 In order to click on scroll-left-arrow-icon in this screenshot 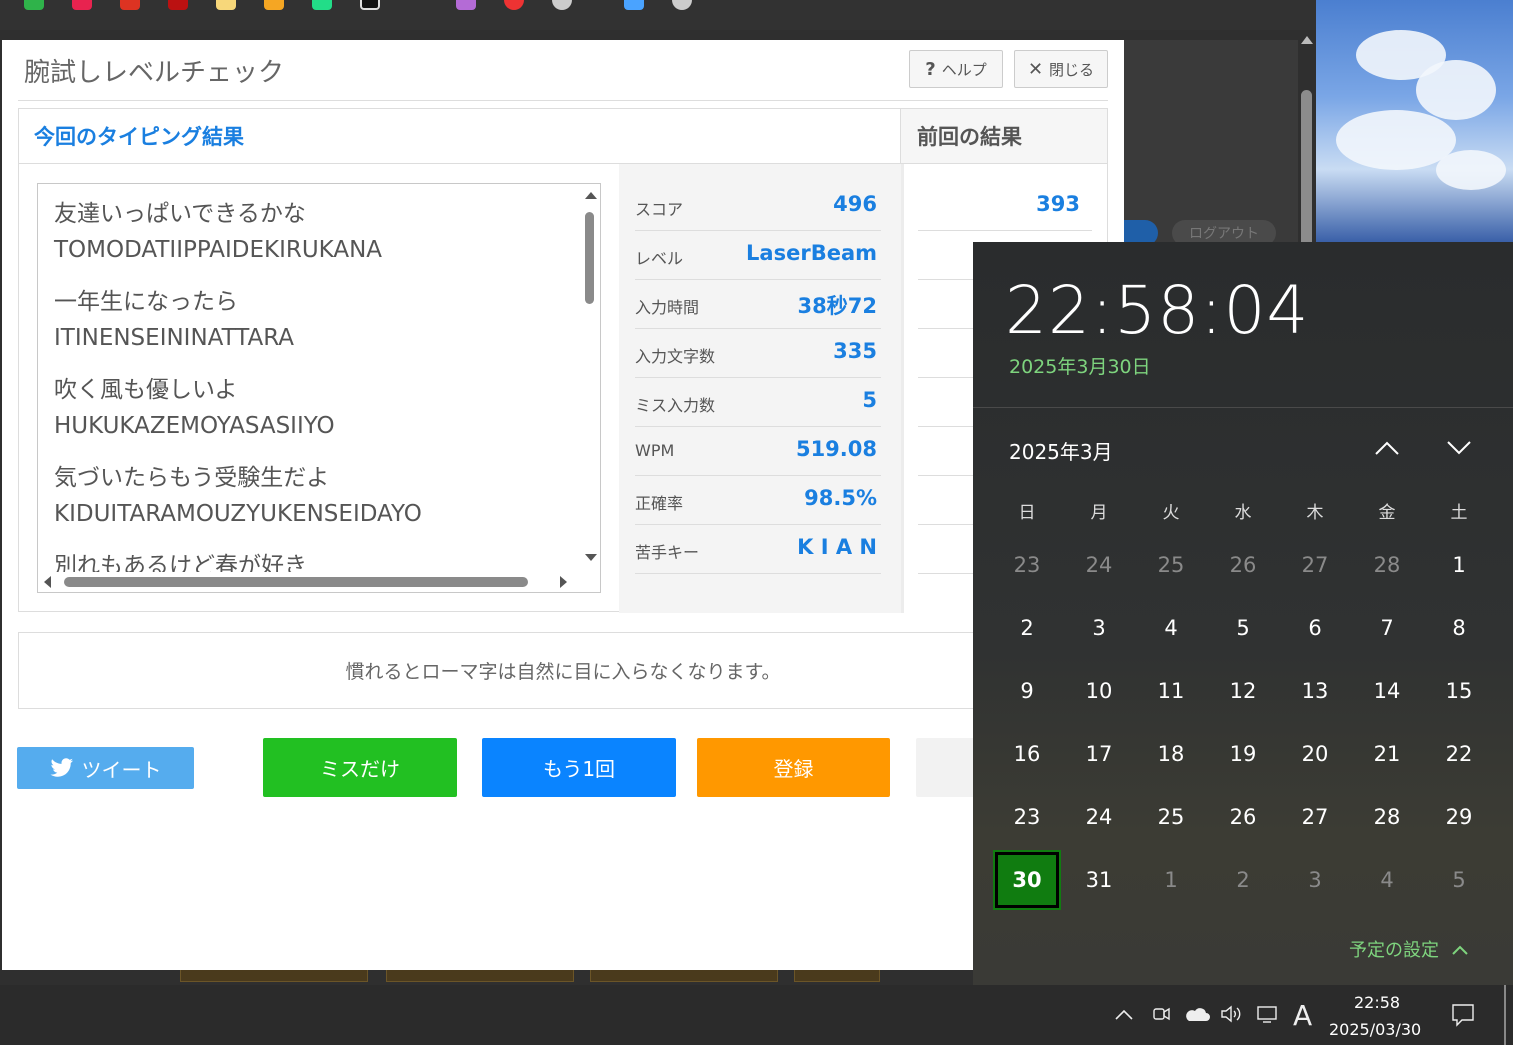, I will do `click(47, 582)`.